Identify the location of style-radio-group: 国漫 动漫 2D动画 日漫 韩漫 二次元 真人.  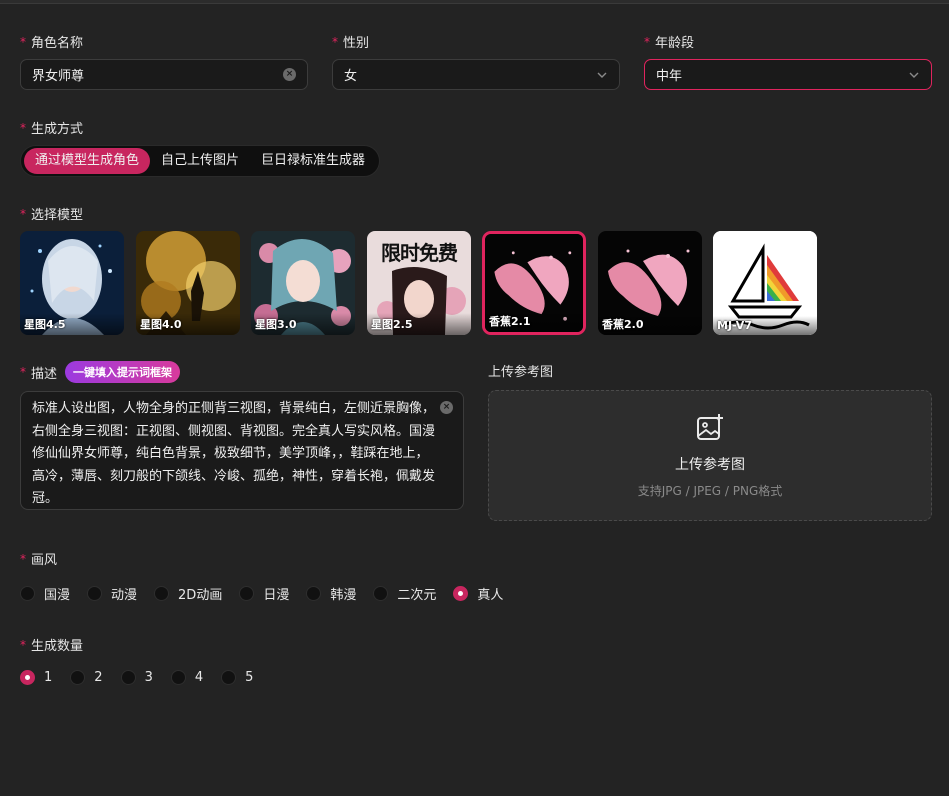
(270, 593).